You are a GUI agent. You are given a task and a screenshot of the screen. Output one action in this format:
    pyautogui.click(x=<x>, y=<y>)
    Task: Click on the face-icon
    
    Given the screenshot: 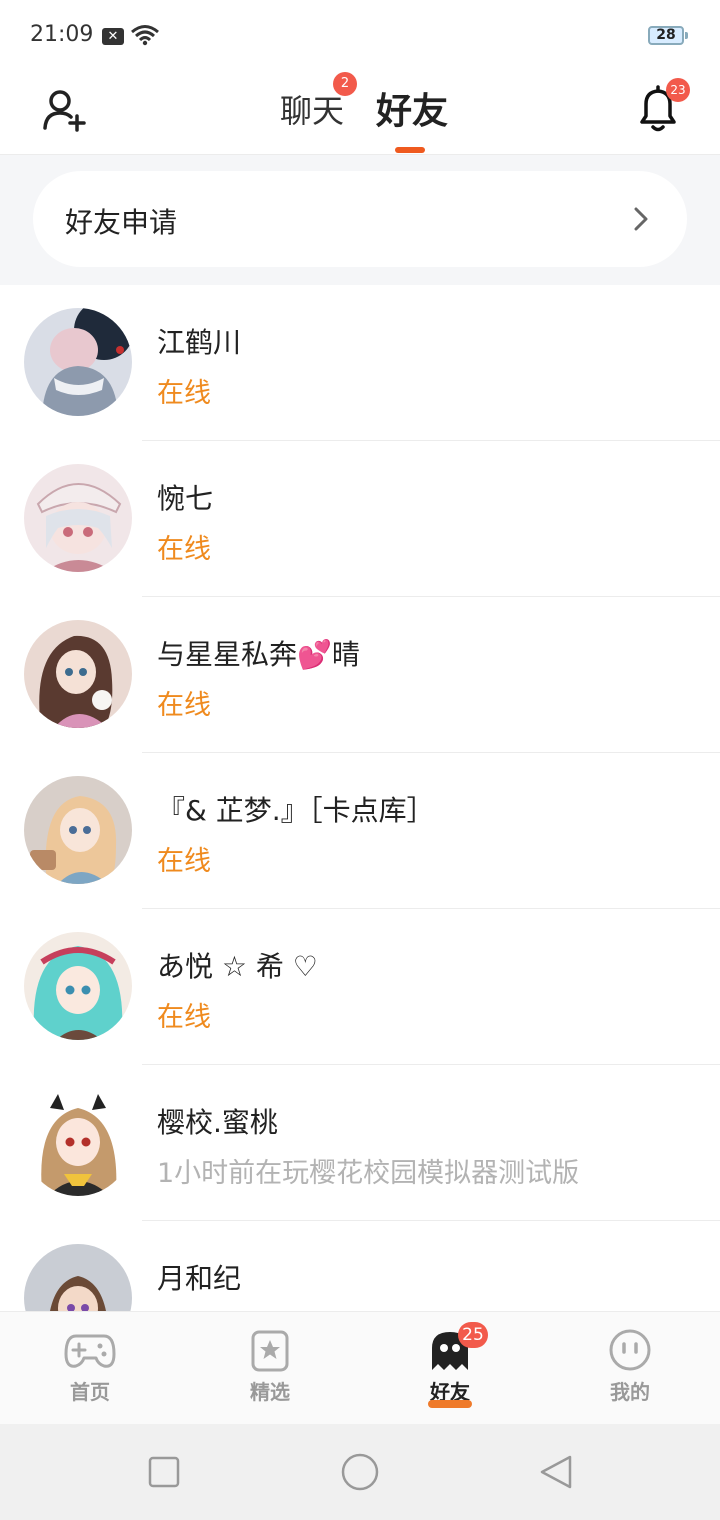 What is the action you would take?
    pyautogui.click(x=630, y=1350)
    